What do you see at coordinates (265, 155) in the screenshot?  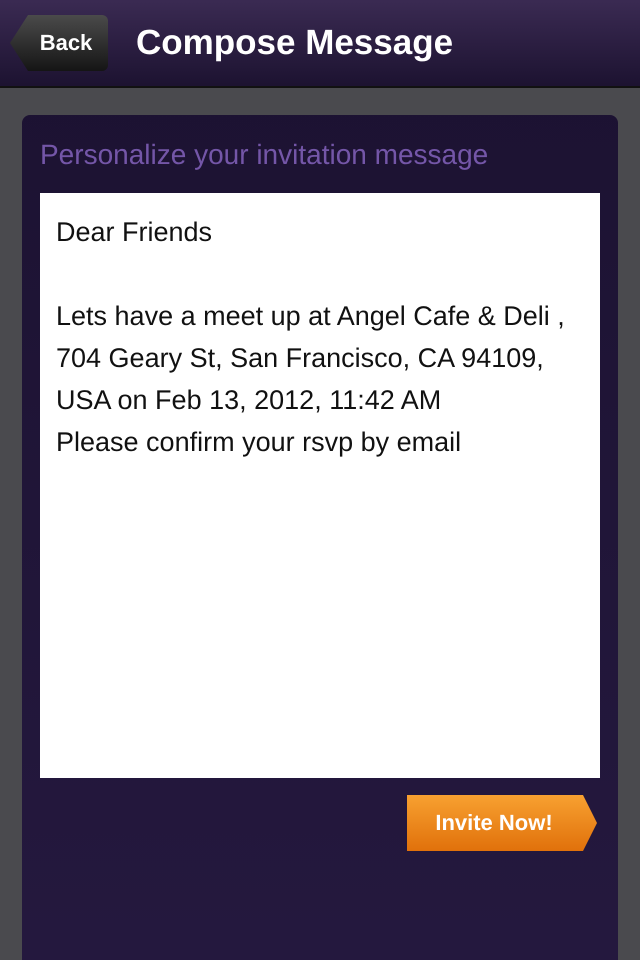 I see `panel-heading: Personalize your invitation message` at bounding box center [265, 155].